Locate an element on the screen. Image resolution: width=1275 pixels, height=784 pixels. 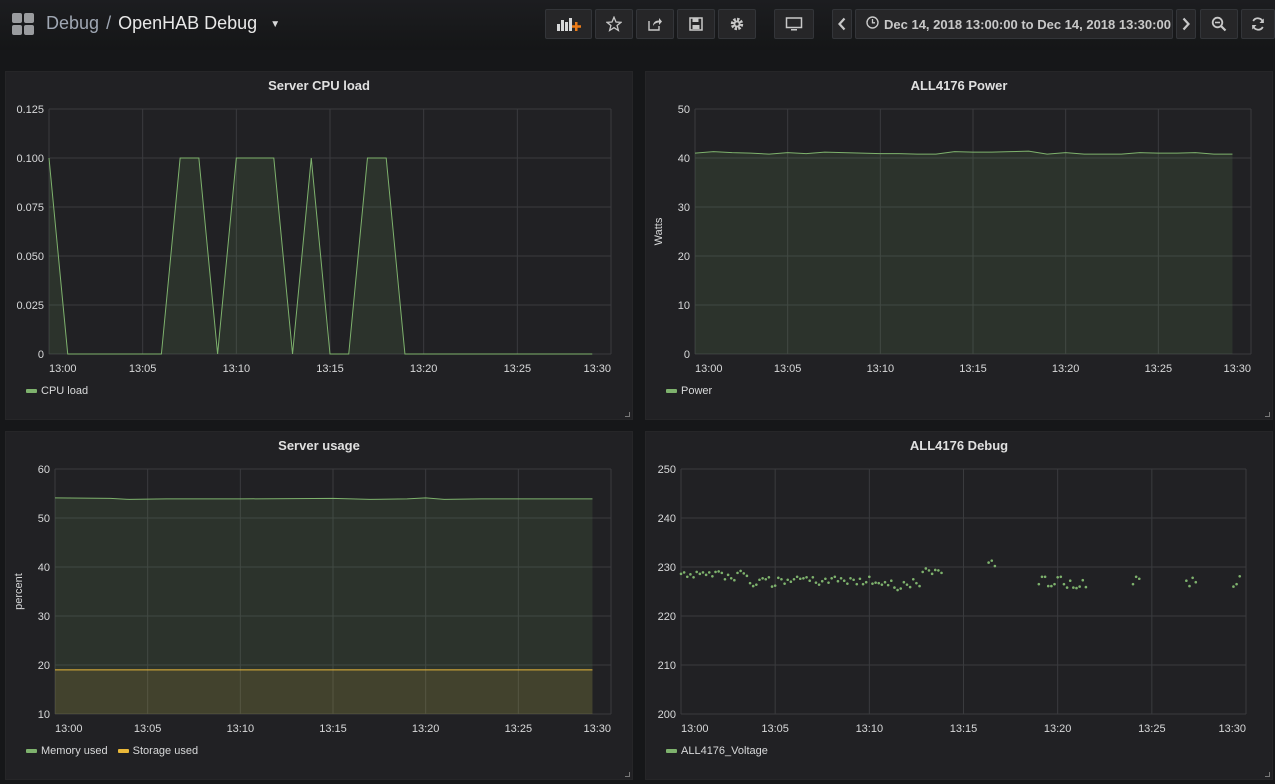
dashboard-title: OpenHAB Debug is located at coordinates (187, 23).